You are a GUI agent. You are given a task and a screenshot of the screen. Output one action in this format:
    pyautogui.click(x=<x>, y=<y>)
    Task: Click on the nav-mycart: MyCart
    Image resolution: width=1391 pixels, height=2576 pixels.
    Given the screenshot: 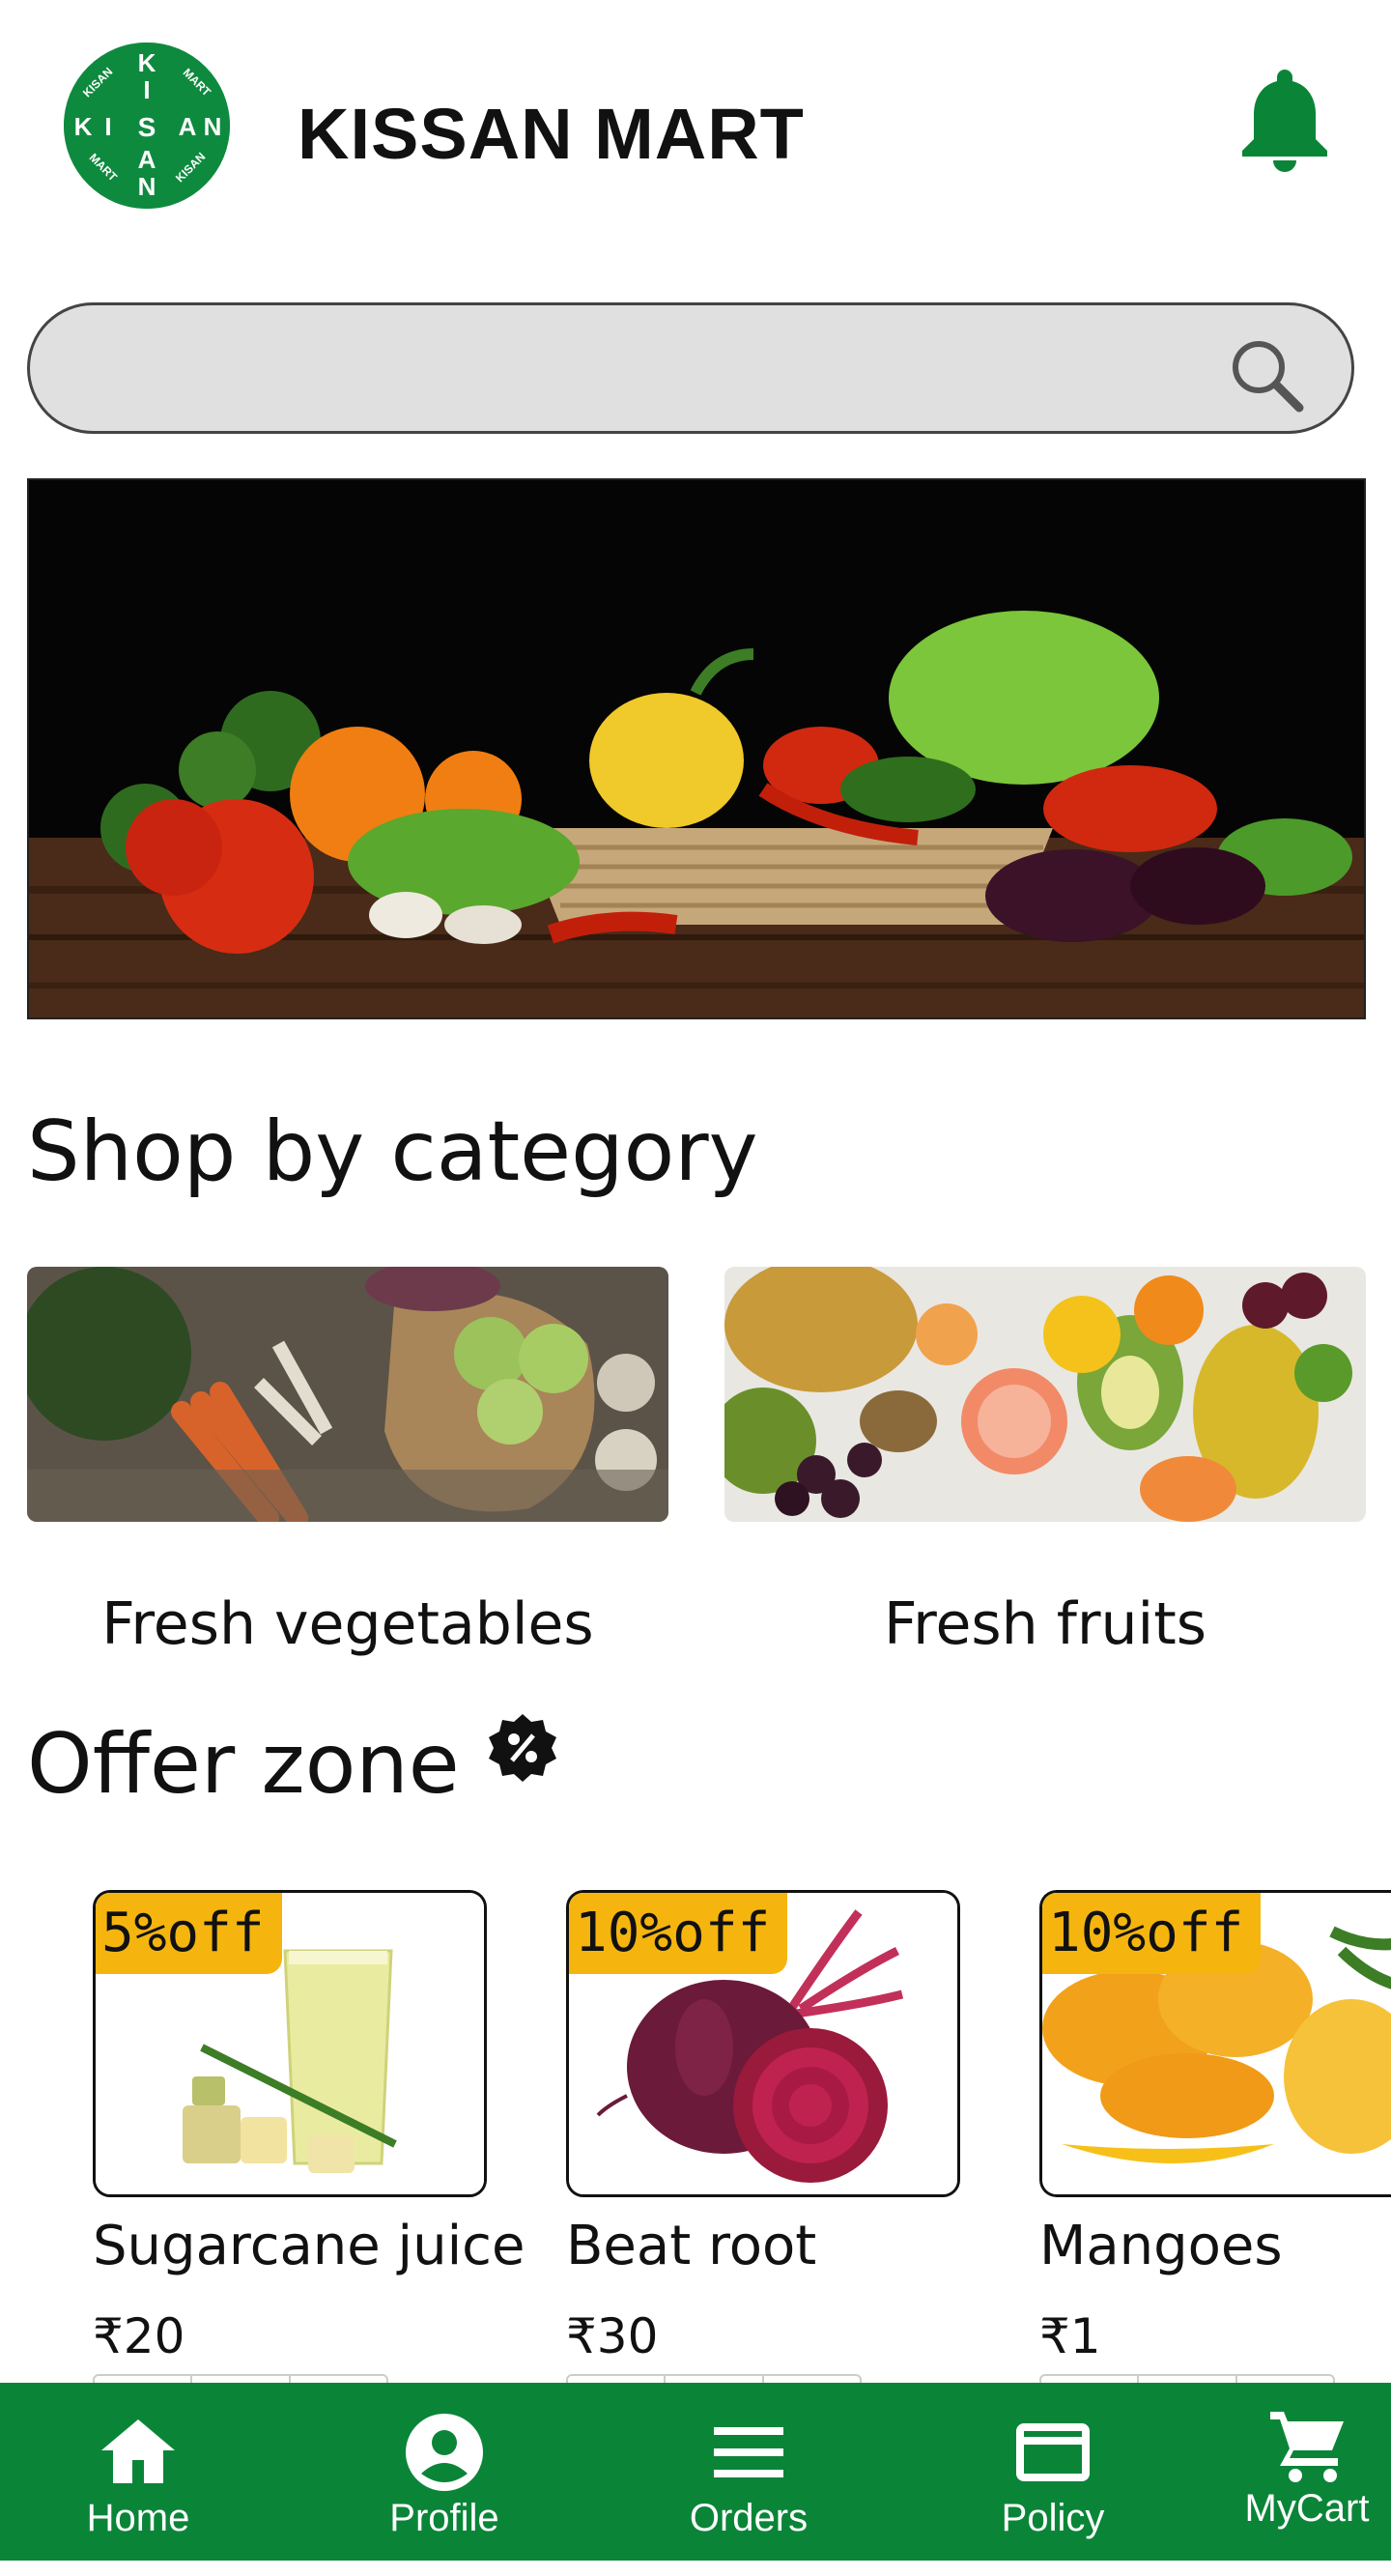 What is the action you would take?
    pyautogui.click(x=1307, y=2472)
    